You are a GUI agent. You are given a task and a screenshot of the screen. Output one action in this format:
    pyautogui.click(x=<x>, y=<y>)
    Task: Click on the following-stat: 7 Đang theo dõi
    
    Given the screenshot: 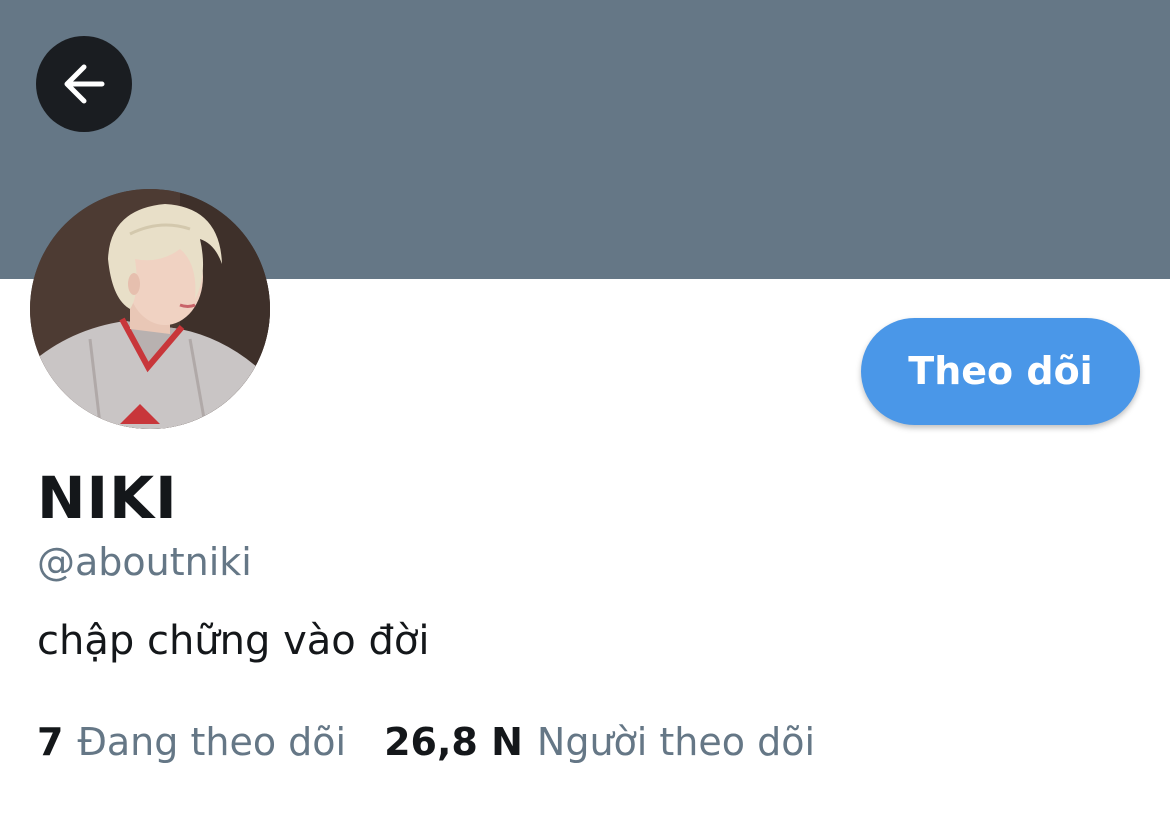 What is the action you would take?
    pyautogui.click(x=191, y=742)
    